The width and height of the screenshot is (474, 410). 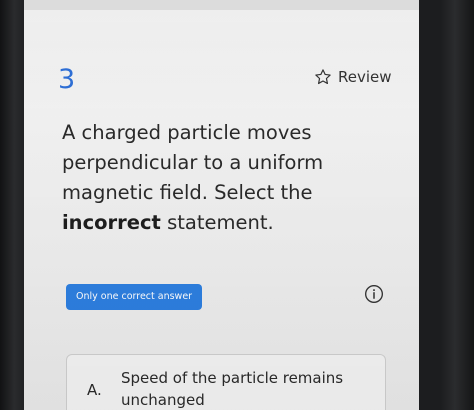 What do you see at coordinates (94, 390) in the screenshot?
I see `option-letter: A.` at bounding box center [94, 390].